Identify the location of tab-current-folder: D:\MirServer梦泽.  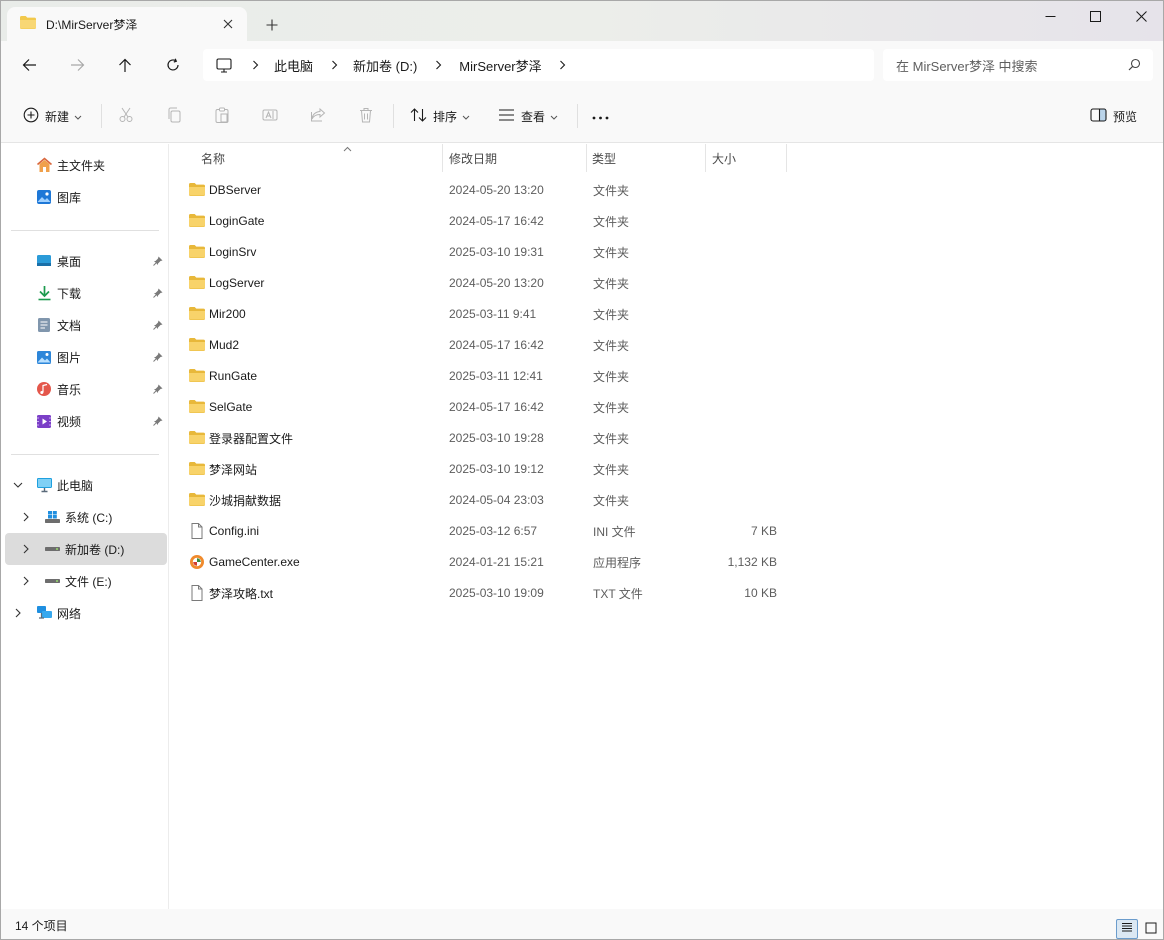
(127, 24).